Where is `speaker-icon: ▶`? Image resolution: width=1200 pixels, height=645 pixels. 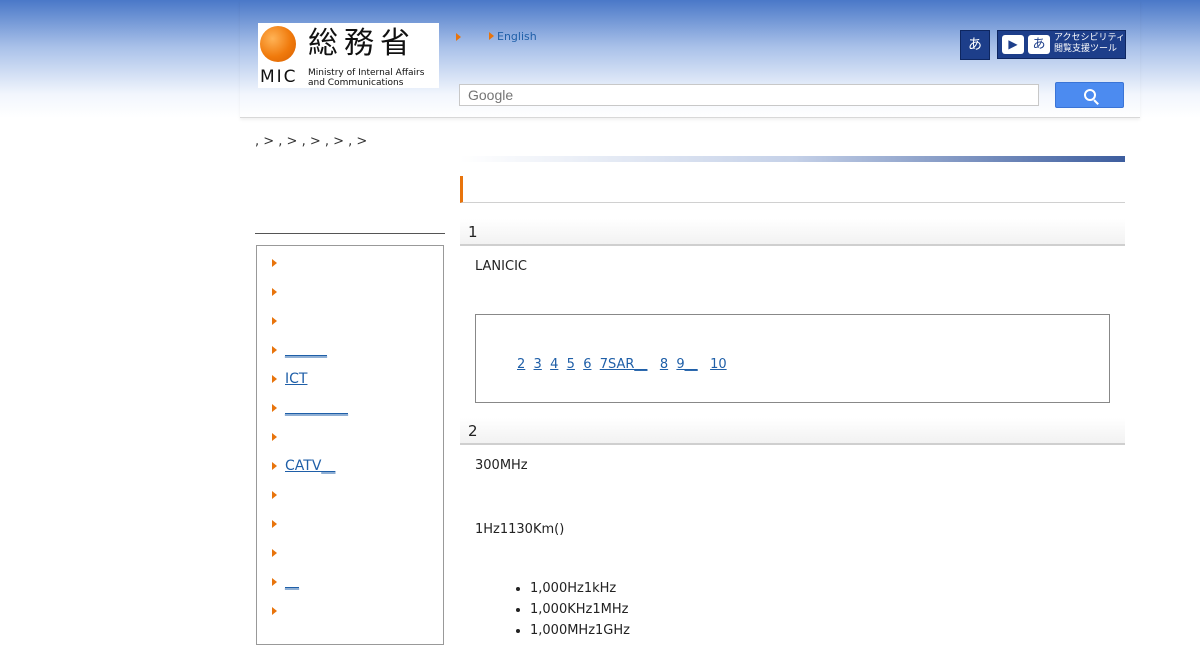 speaker-icon: ▶ is located at coordinates (1013, 44).